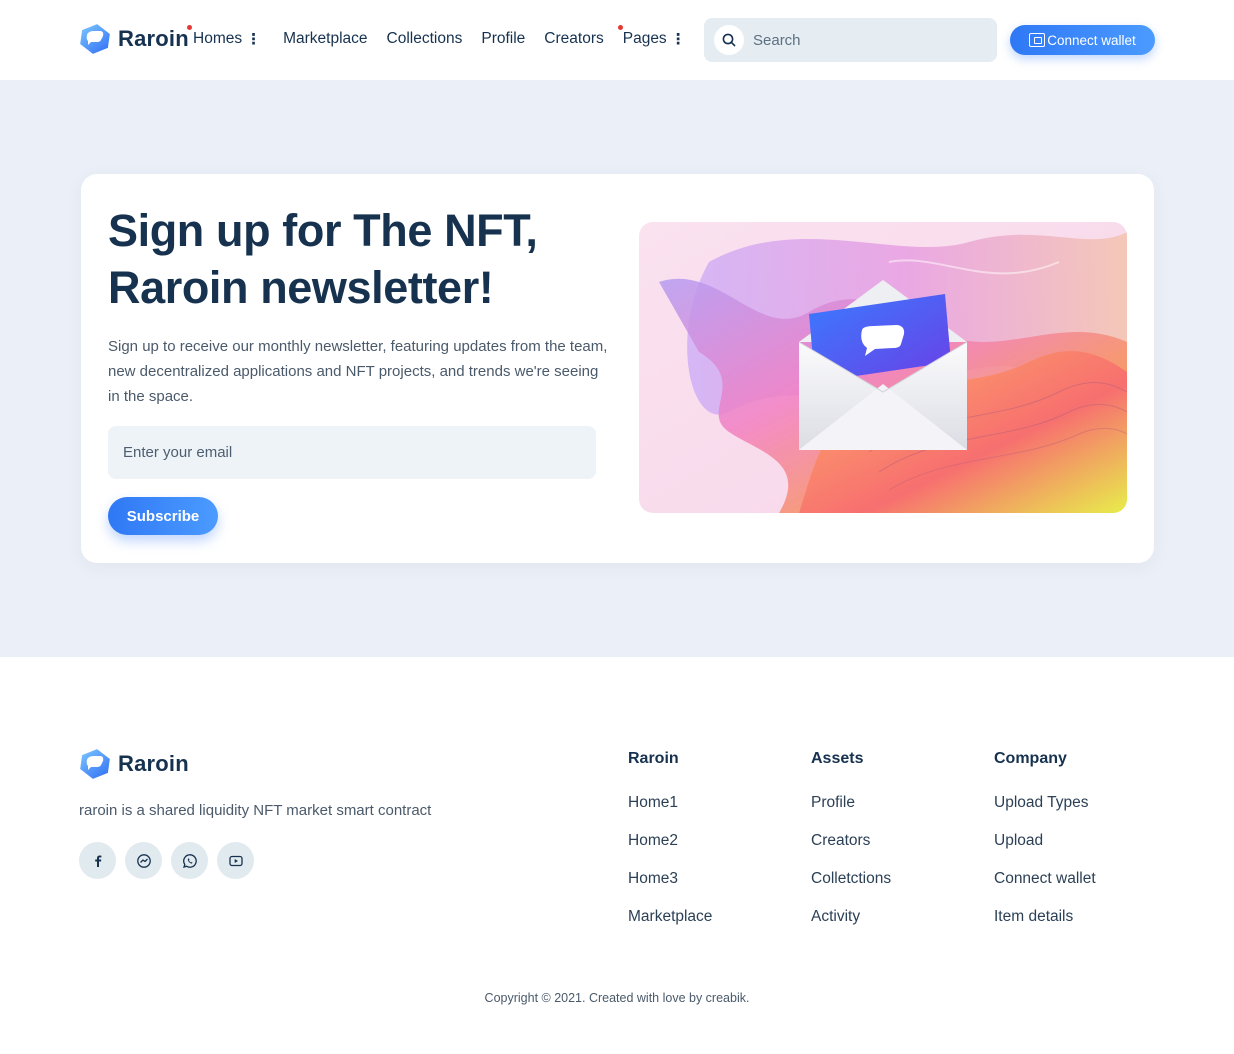  What do you see at coordinates (670, 851) in the screenshot?
I see `footer-link-home2: Home2` at bounding box center [670, 851].